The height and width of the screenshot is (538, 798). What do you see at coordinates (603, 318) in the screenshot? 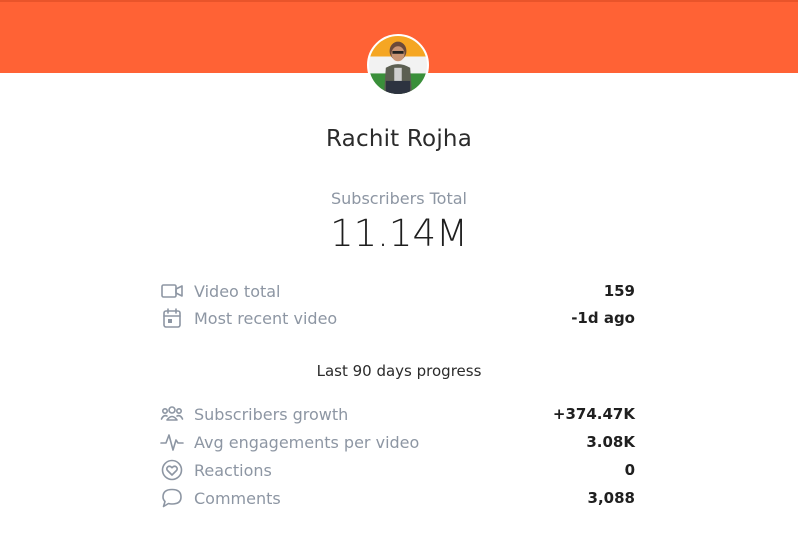
I see `stat-value: -1d ago` at bounding box center [603, 318].